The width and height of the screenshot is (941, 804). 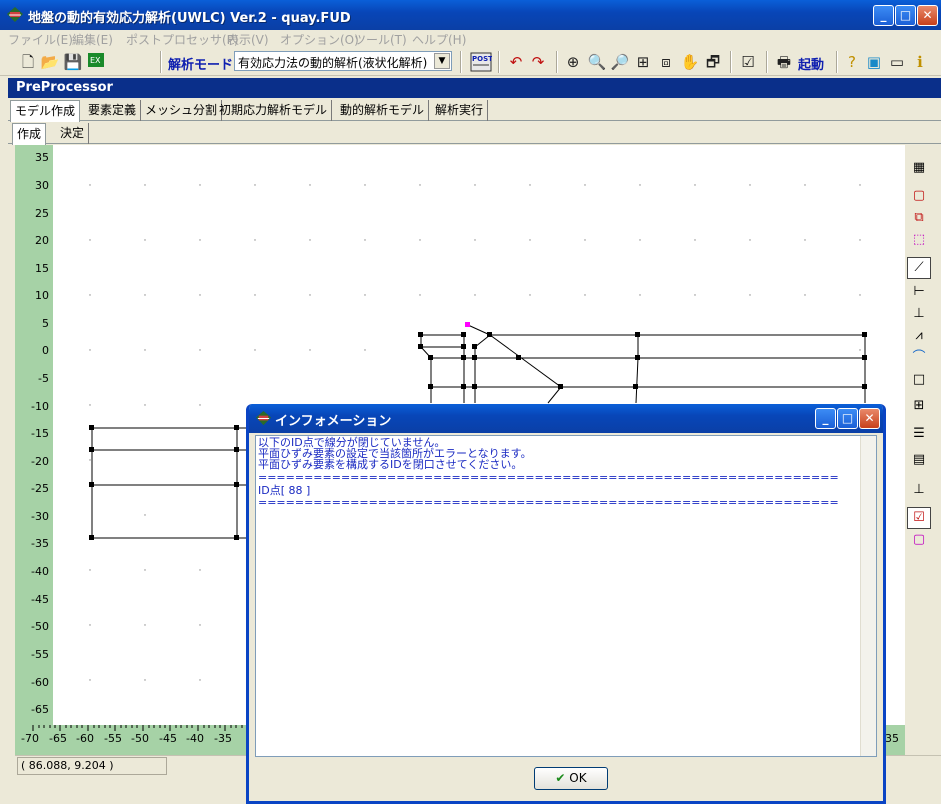 What do you see at coordinates (45, 350) in the screenshot?
I see `y-tick-label: 0` at bounding box center [45, 350].